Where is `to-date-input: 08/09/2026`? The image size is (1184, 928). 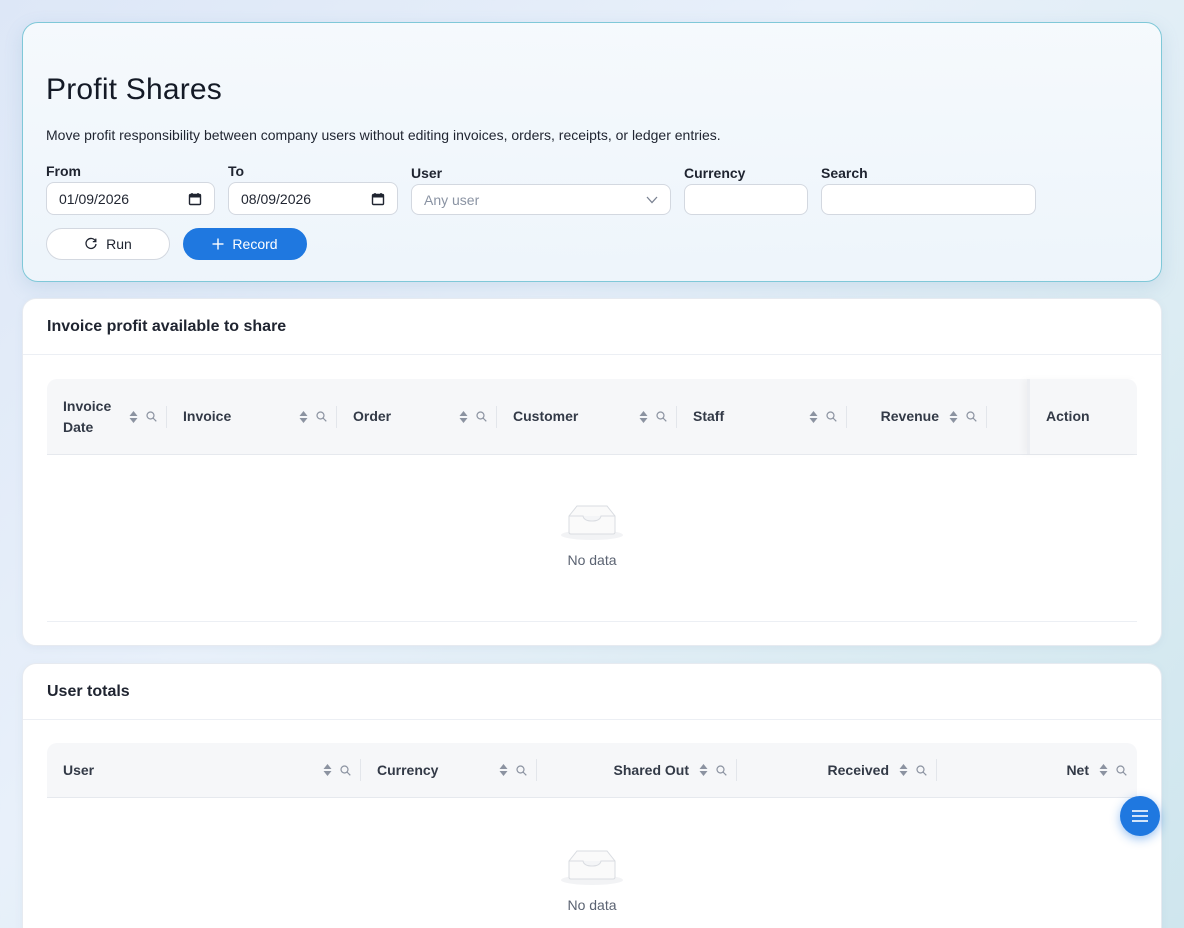
to-date-input: 08/09/2026 is located at coordinates (313, 198).